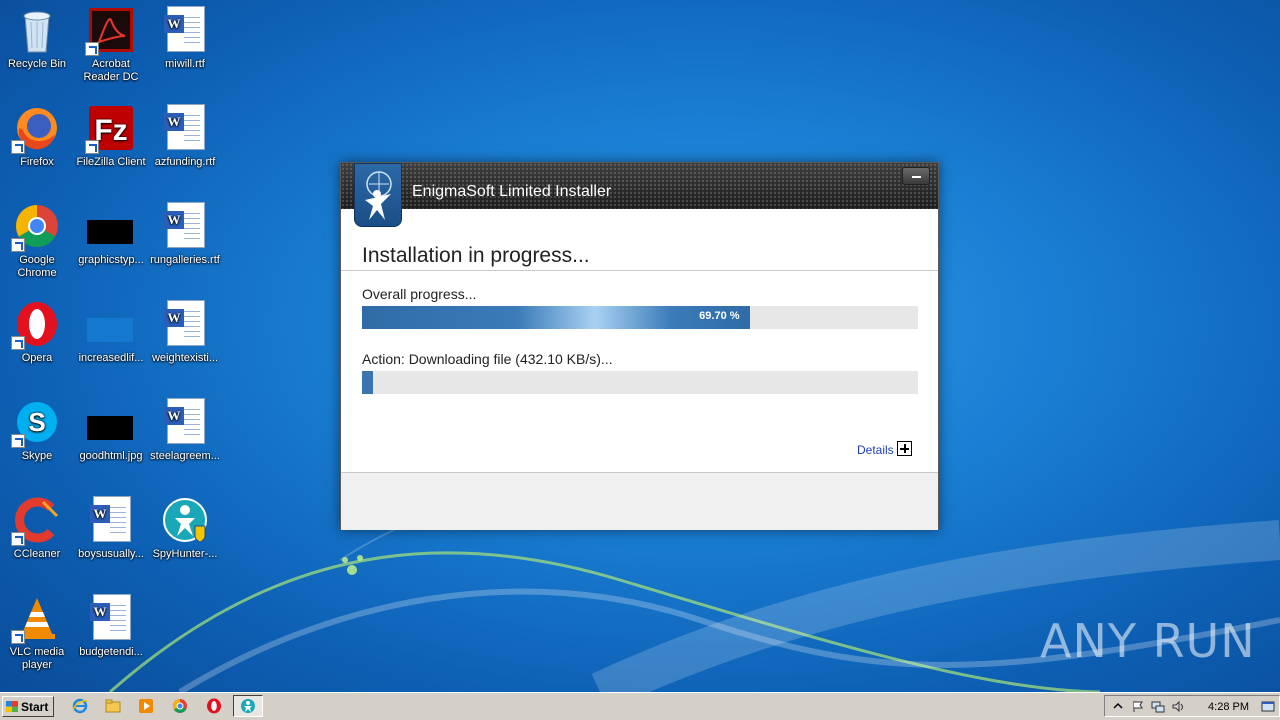 This screenshot has width=1280, height=720. I want to click on show-desktop-icon, so click(1268, 706).